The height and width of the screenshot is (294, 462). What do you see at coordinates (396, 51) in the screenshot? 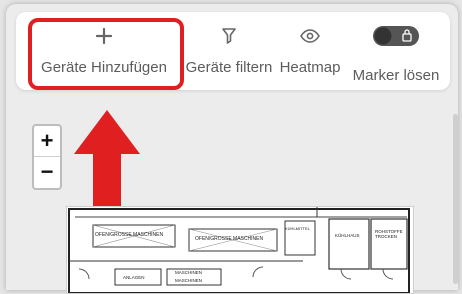
I see `release-marker-toggle: Marker lösen` at bounding box center [396, 51].